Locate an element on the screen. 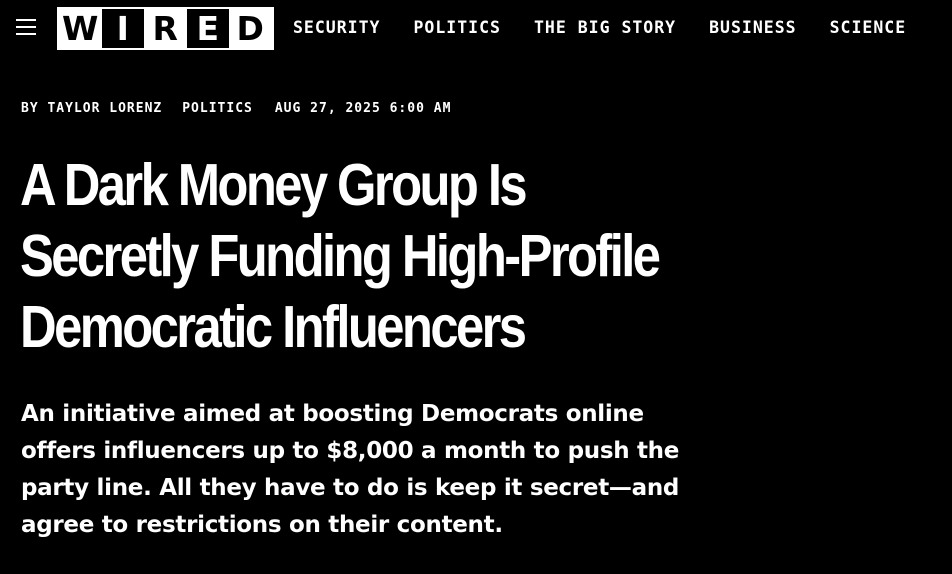 The width and height of the screenshot is (952, 574). nav-item-science: SCIENCE is located at coordinates (868, 28).